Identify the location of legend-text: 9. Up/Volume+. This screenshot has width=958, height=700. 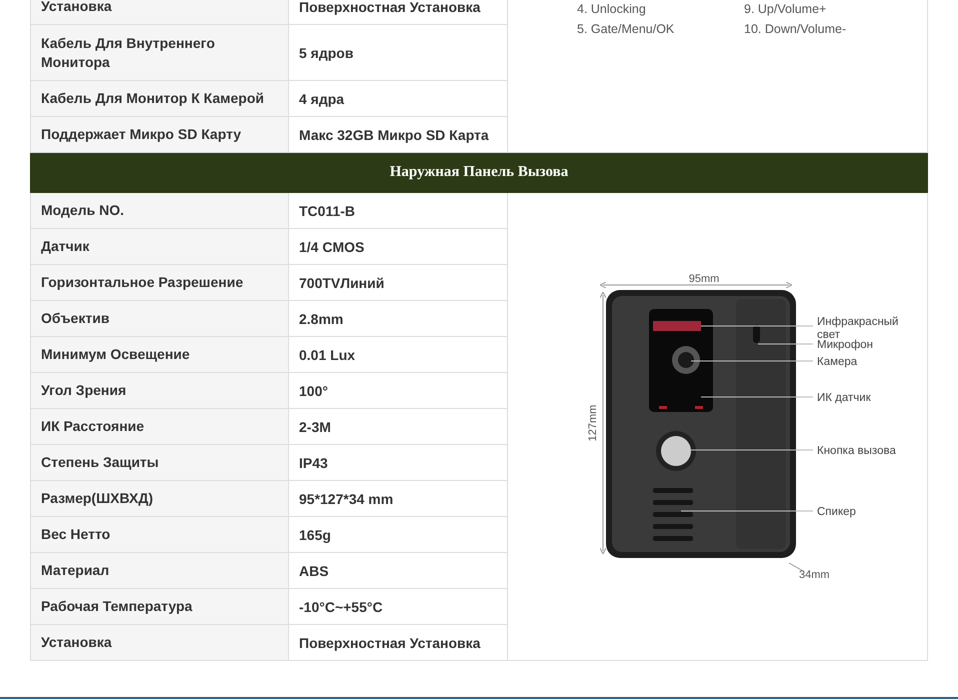
(786, 9).